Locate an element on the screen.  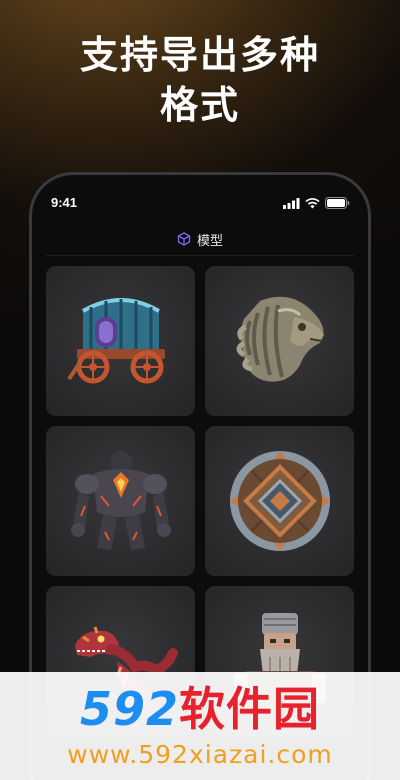
watermark-url: www.592xiazai.com is located at coordinates (200, 754).